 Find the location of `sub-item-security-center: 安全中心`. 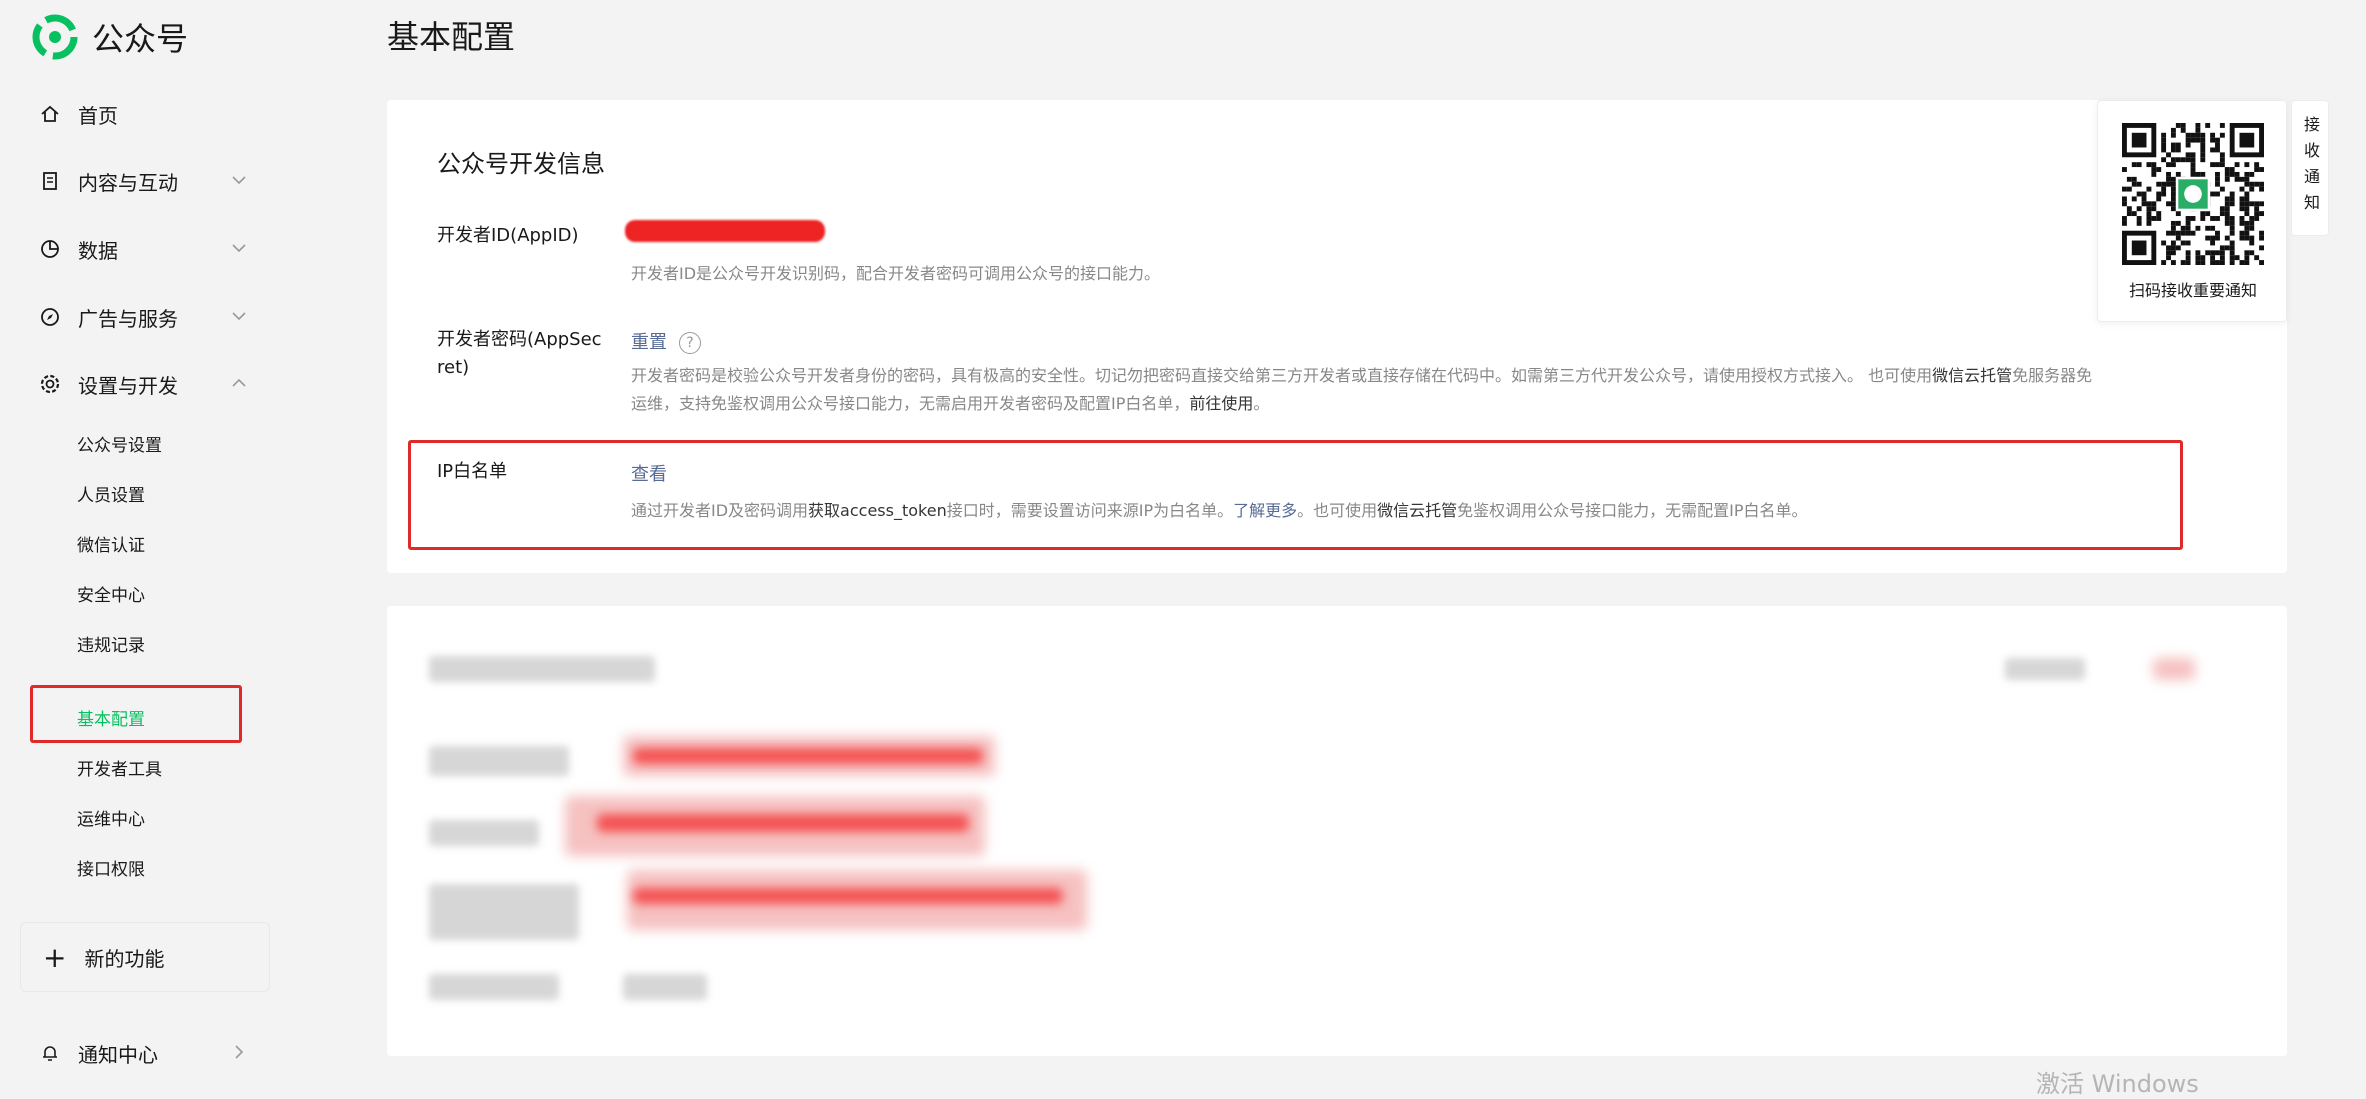

sub-item-security-center: 安全中心 is located at coordinates (111, 593).